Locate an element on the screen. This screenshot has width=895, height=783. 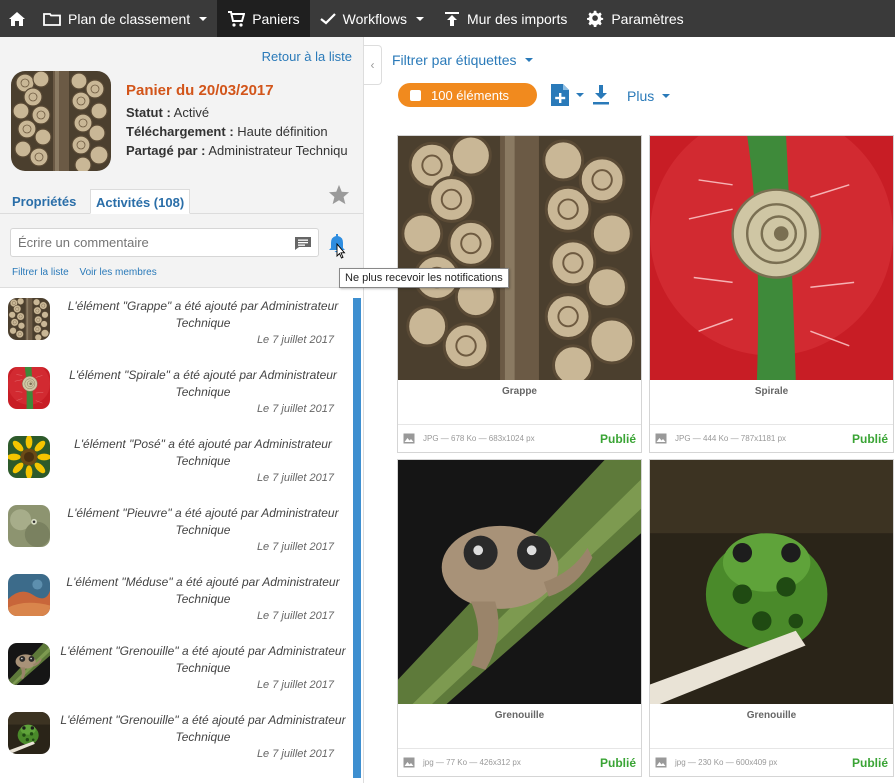
bell-icon is located at coordinates (337, 246).